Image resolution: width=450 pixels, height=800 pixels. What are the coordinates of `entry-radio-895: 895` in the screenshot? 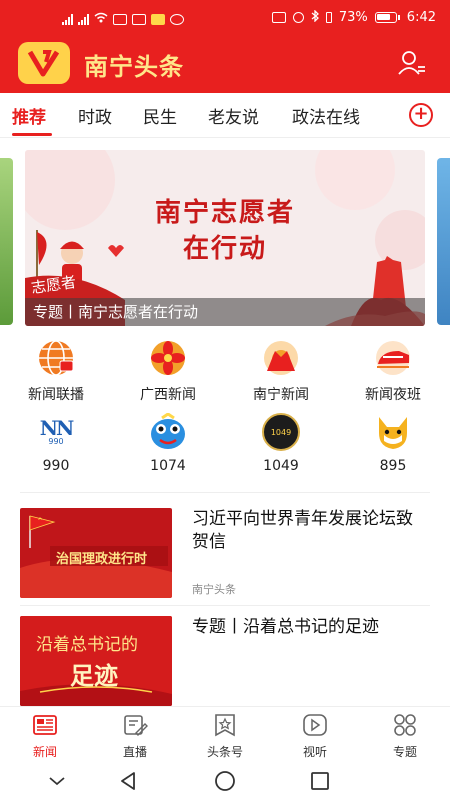 It's located at (393, 443).